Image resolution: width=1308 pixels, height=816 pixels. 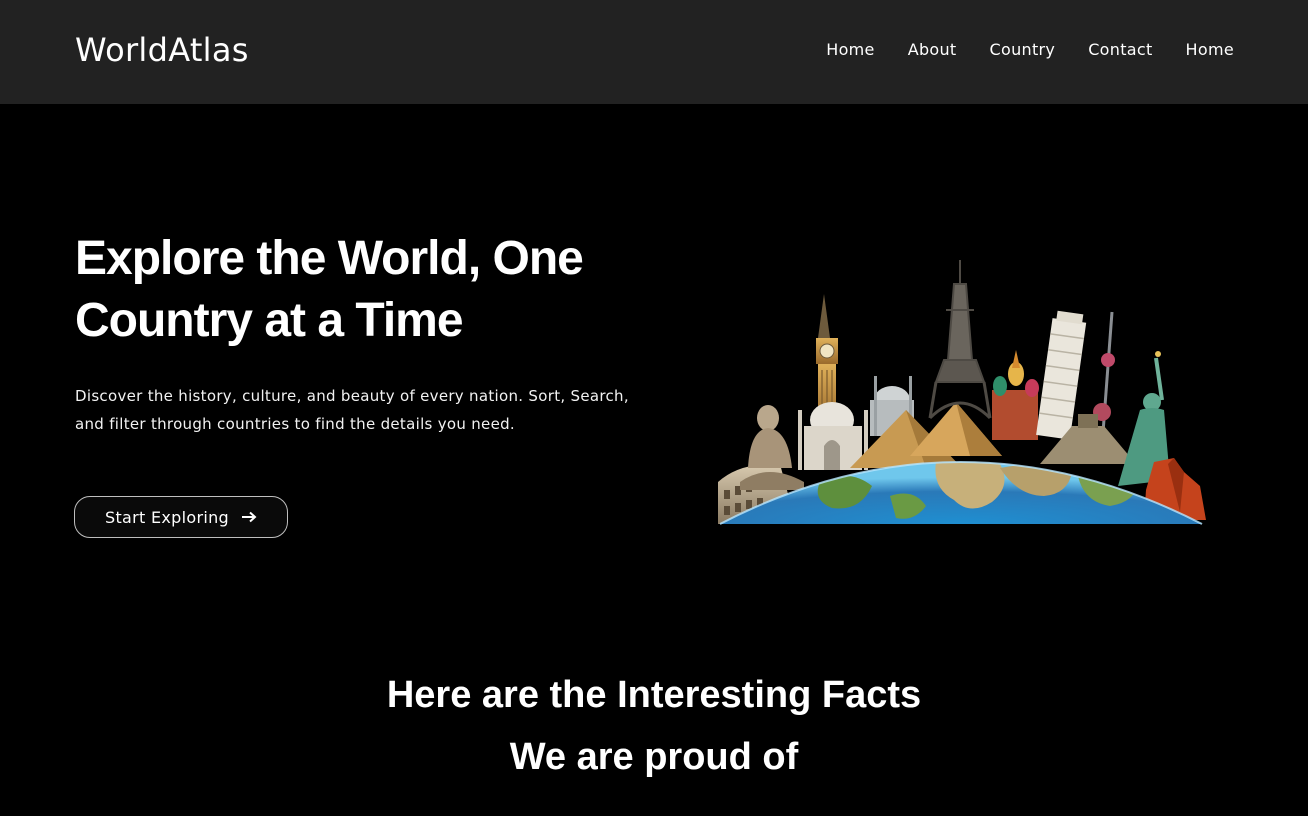 I want to click on facts-heading-line-1: Here are the Interesting Facts, so click(x=654, y=695).